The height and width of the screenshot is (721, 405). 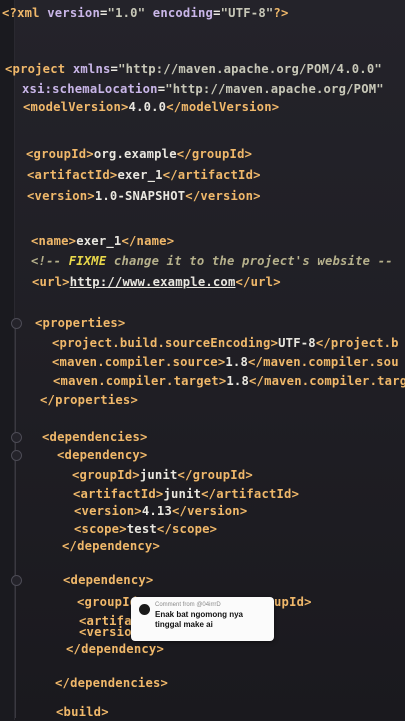 I want to click on code-token: ?>, so click(x=281, y=13).